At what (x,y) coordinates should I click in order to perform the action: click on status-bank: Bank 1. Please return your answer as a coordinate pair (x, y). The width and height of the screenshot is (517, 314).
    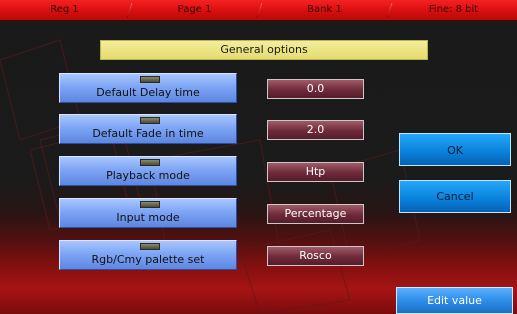
    Looking at the image, I should click on (324, 9).